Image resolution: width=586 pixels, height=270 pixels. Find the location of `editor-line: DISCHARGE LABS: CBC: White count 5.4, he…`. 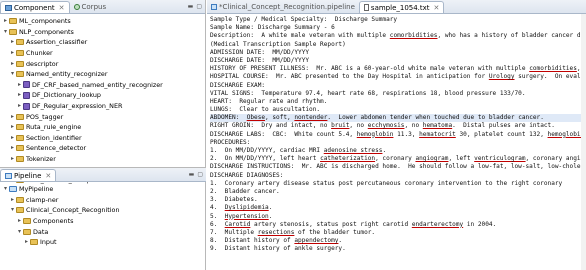

editor-line: DISCHARGE LABS: CBC: White count 5.4, he… is located at coordinates (397, 134).